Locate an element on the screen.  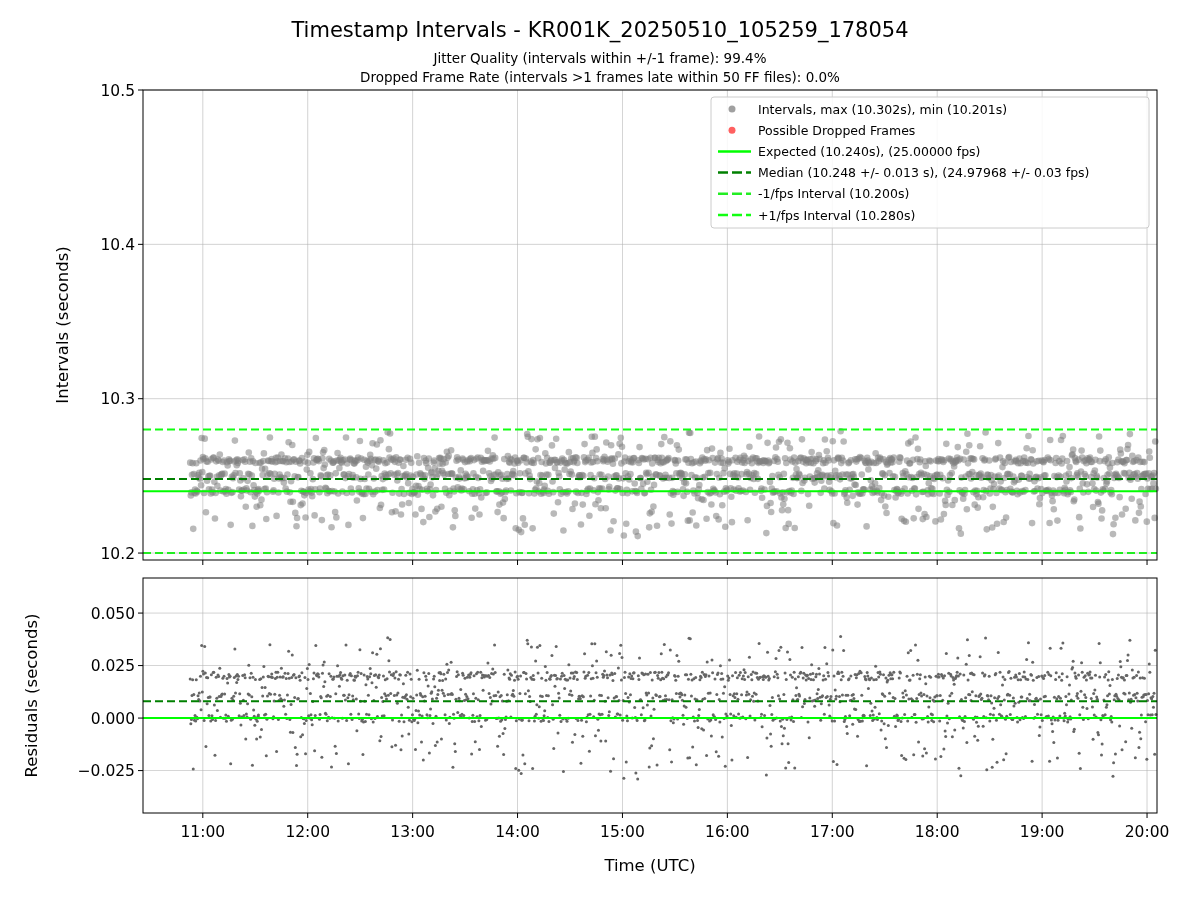
chart-subtitle: Dropped Frame Rate (intervals >1 frames late within 50 FF files): 0.0% is located at coordinates (600, 77).